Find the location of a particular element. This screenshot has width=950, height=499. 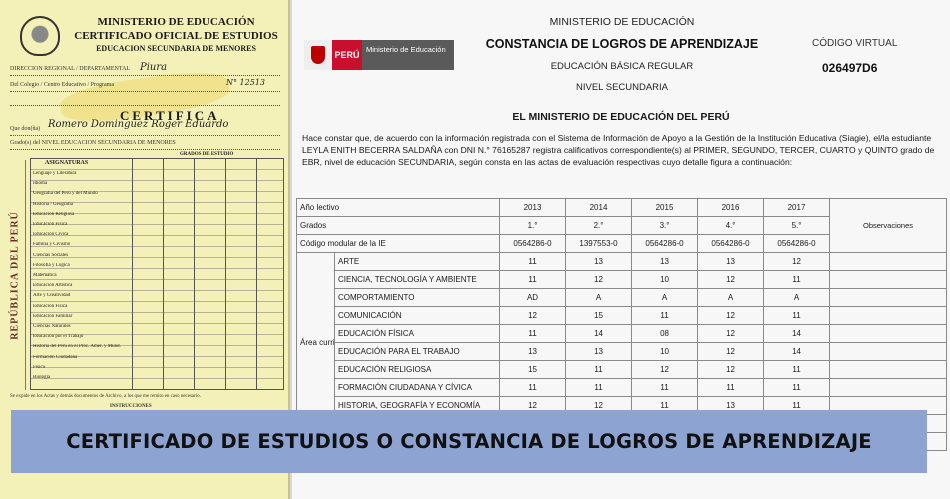

old-cert-footer-instructions: INSTRUCCIONES is located at coordinates (131, 406).